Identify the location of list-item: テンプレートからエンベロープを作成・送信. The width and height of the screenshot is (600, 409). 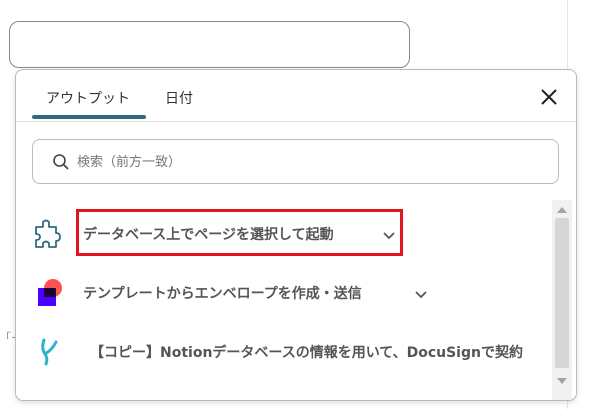
(284, 287).